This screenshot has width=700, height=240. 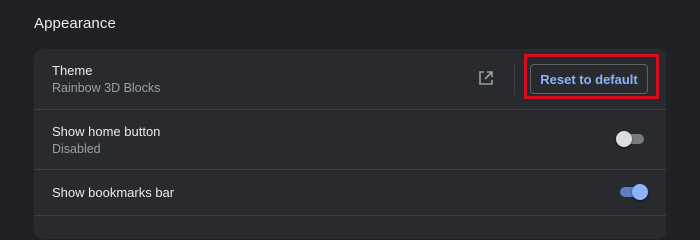 I want to click on vertical-divider, so click(x=514, y=79).